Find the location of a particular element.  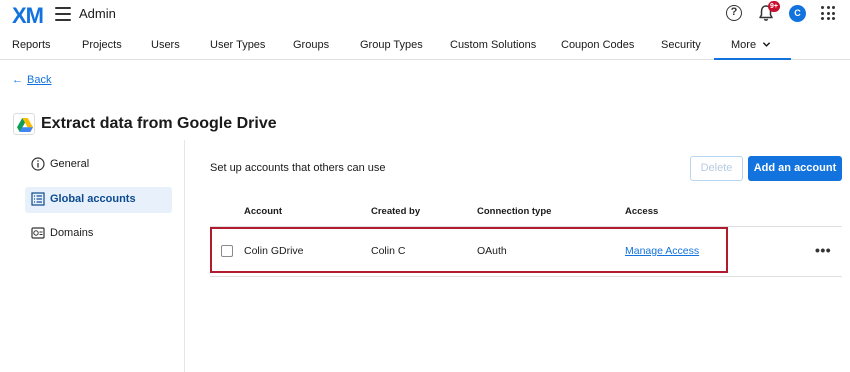

notification-badge: 9+ is located at coordinates (774, 6).